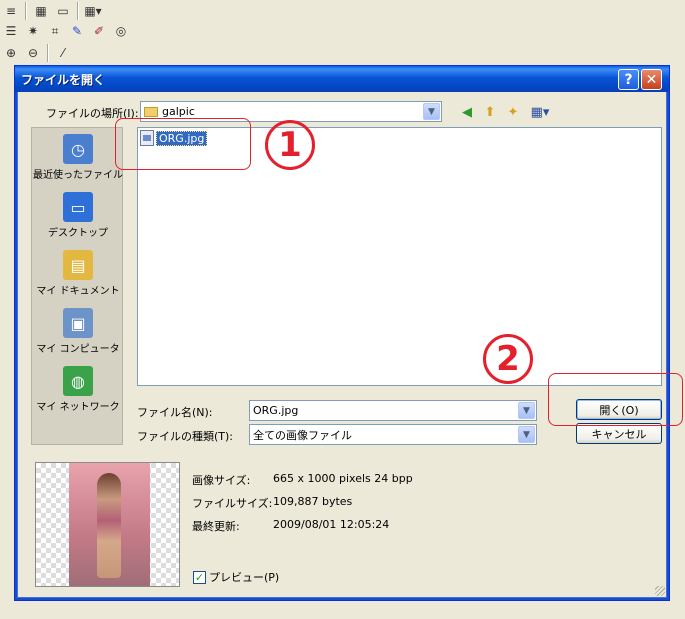 Image resolution: width=685 pixels, height=619 pixels. I want to click on info-label: ファイルサイズ:, so click(232, 503).